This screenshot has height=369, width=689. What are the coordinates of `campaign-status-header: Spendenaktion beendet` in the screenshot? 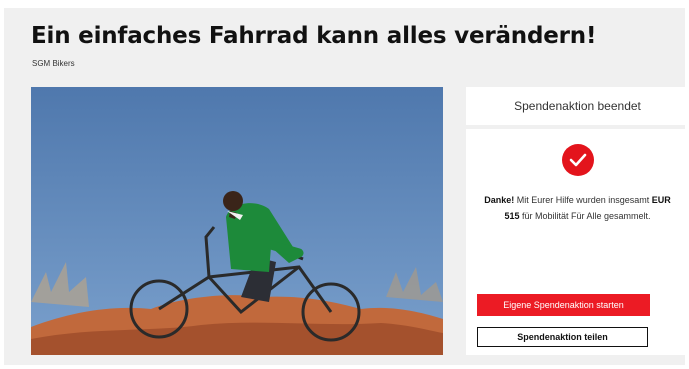 It's located at (577, 106).